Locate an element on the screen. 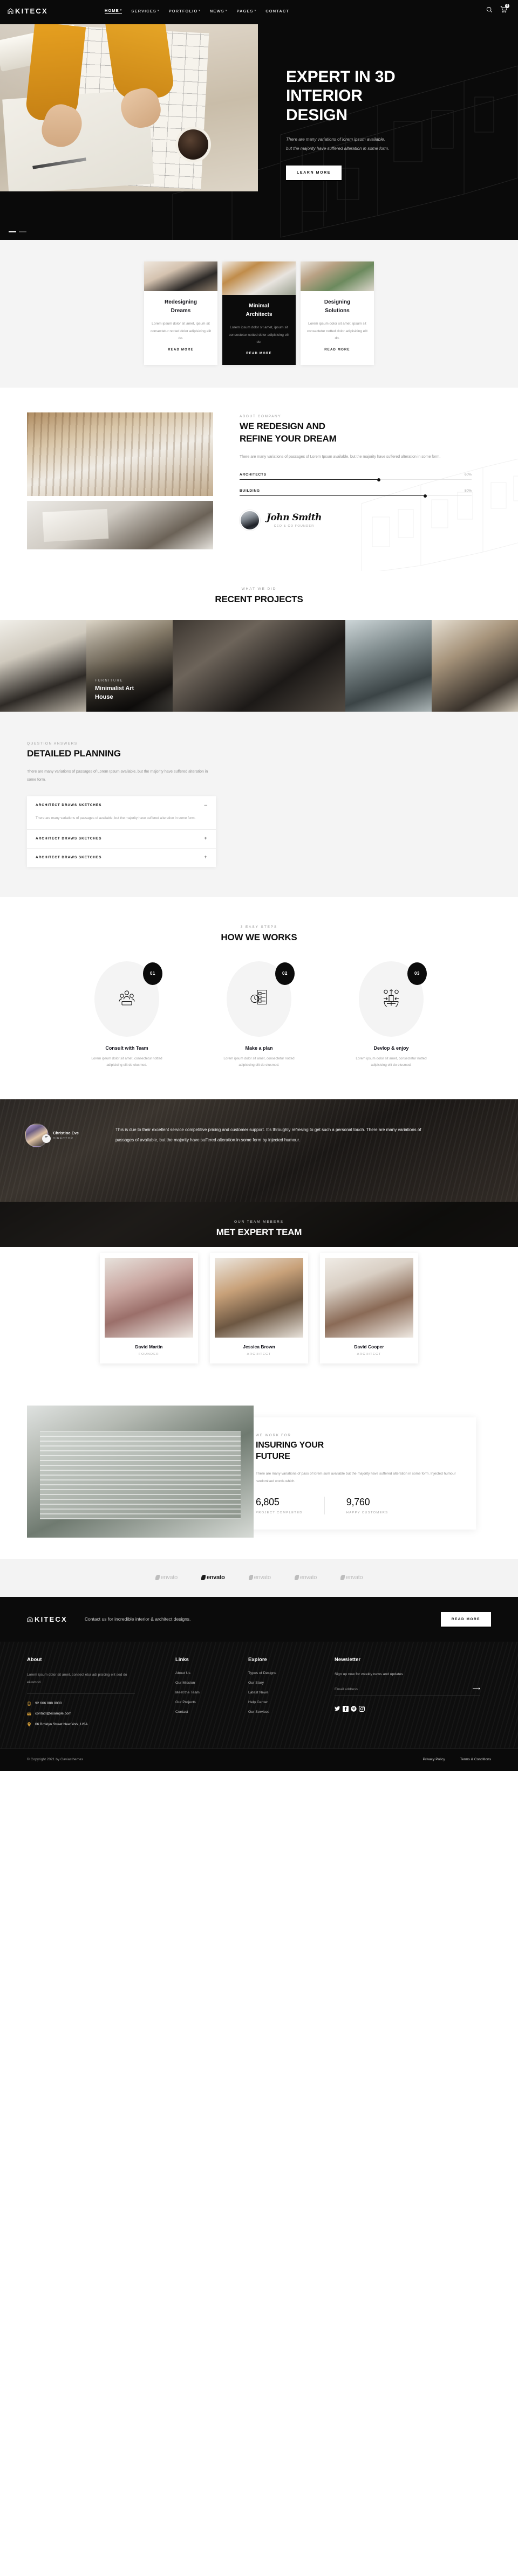  nav-item-home: HOME ▾ is located at coordinates (113, 11).